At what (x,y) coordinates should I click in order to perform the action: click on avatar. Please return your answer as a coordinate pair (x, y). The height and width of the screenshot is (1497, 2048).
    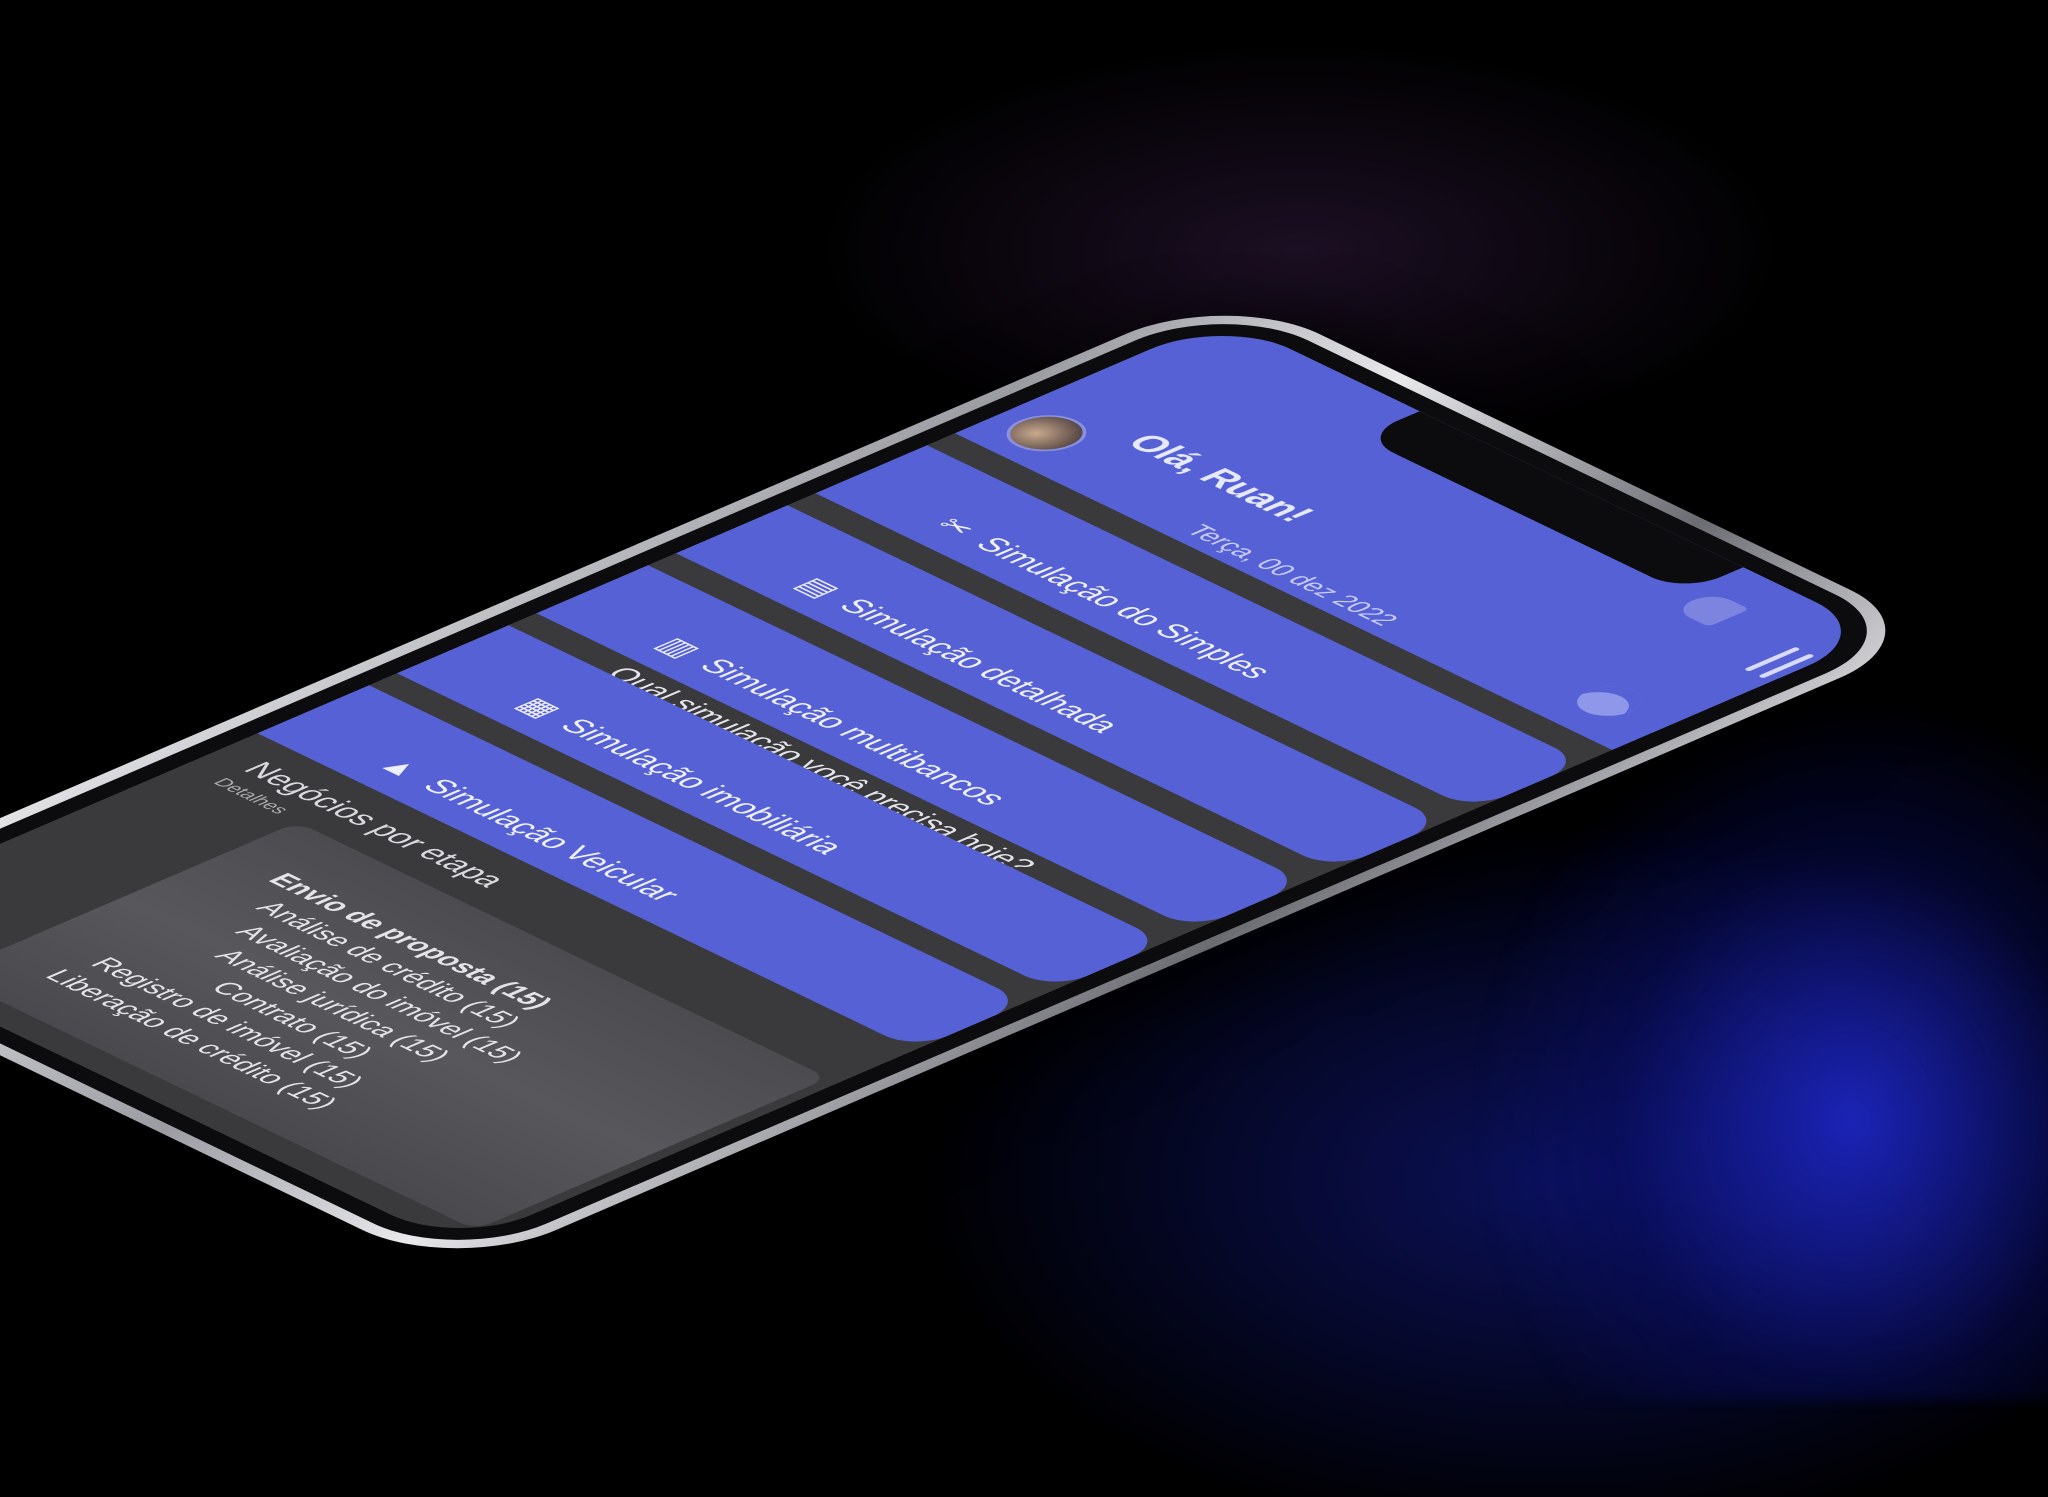
    Looking at the image, I should click on (1046, 433).